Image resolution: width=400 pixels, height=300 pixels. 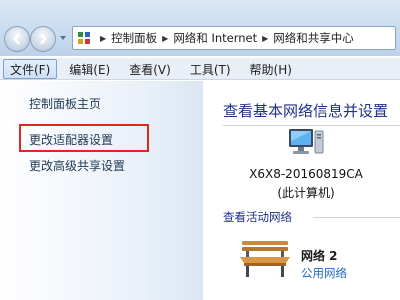 What do you see at coordinates (77, 165) in the screenshot?
I see `change-advanced-sharing-link: 更改高级共享设置` at bounding box center [77, 165].